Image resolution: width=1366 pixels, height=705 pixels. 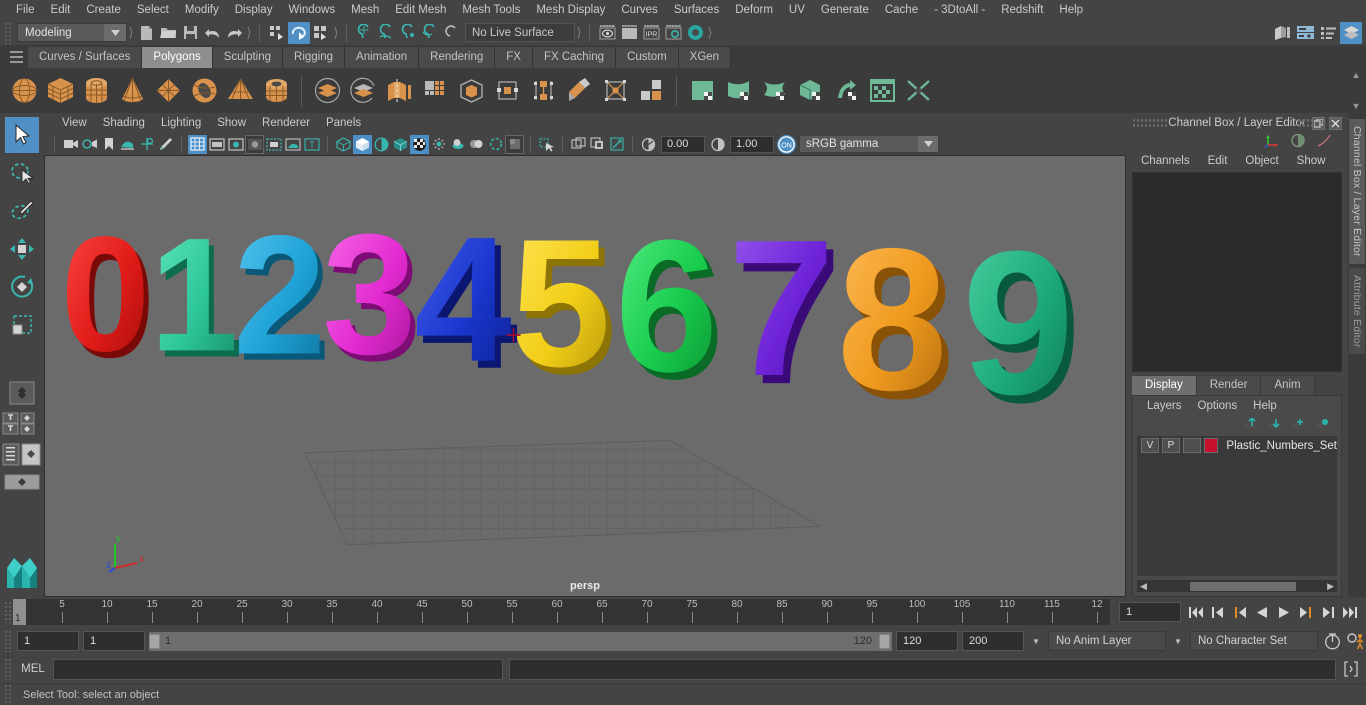 I want to click on menu-modify: Modify, so click(x=202, y=10).